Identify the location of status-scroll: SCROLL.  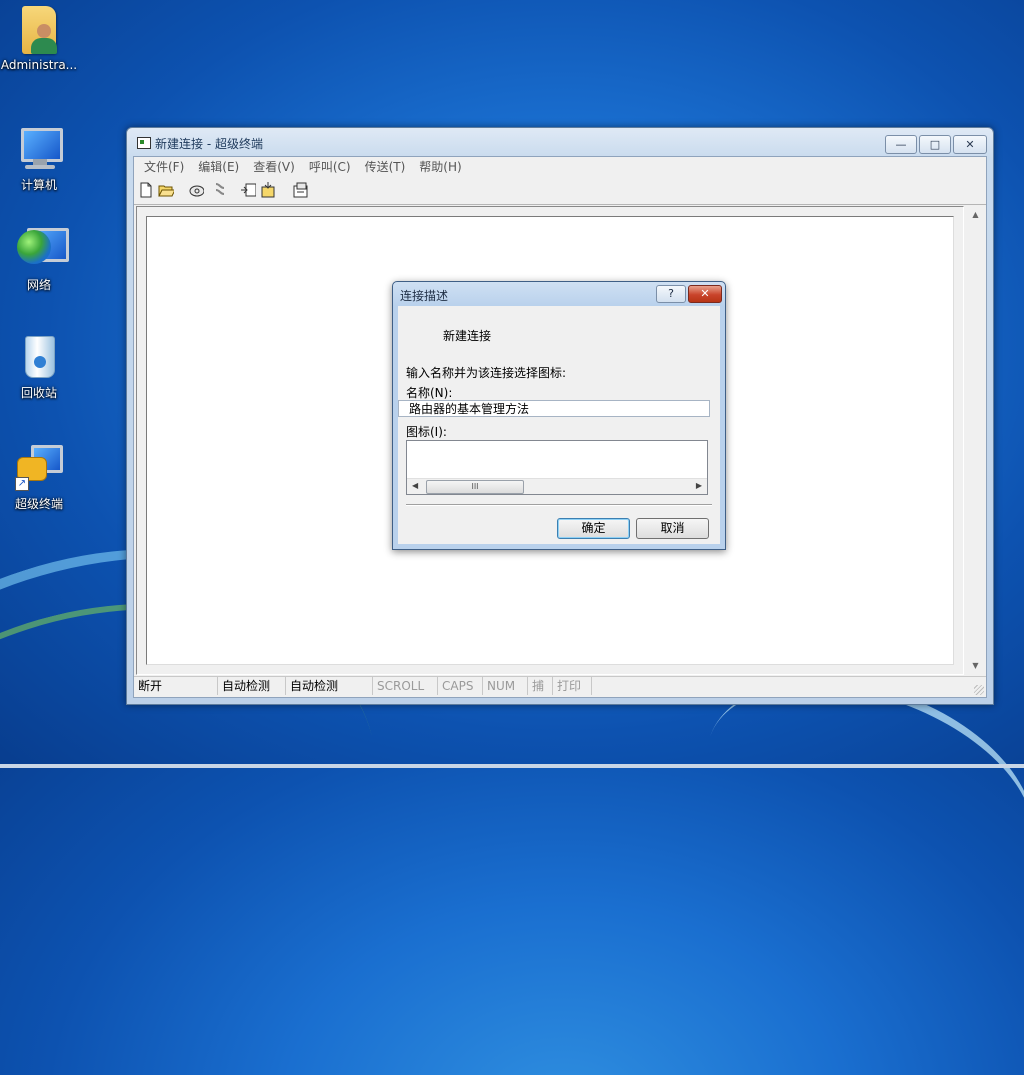
(405, 686).